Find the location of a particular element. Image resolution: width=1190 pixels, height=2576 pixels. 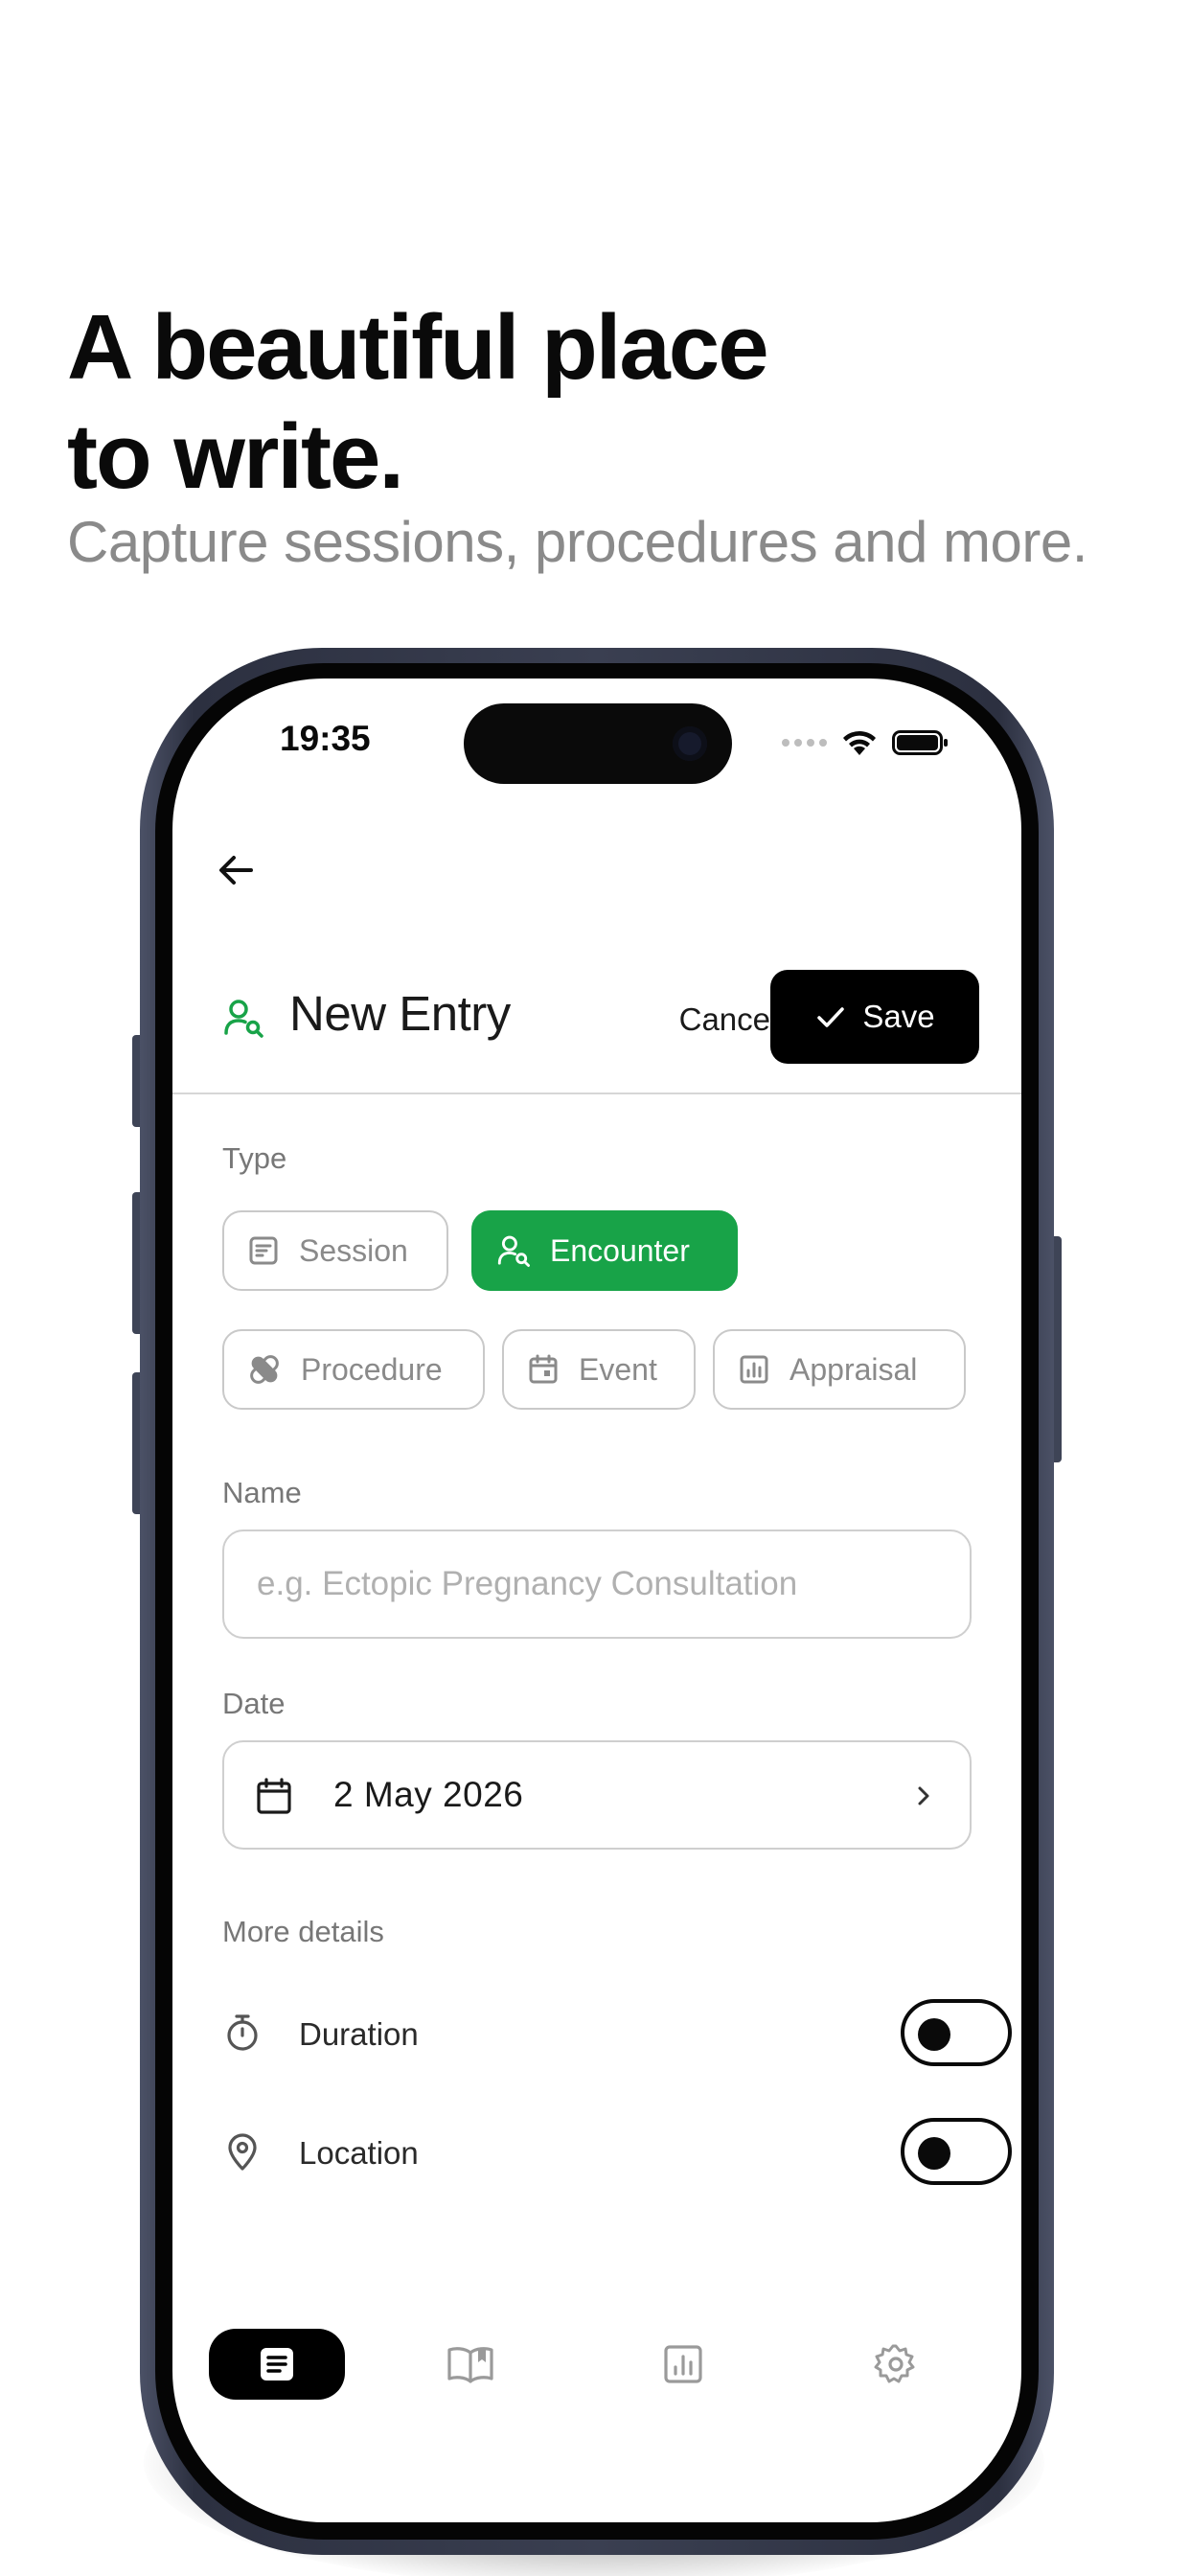

date-value: 2 May 2026 is located at coordinates (429, 1794).